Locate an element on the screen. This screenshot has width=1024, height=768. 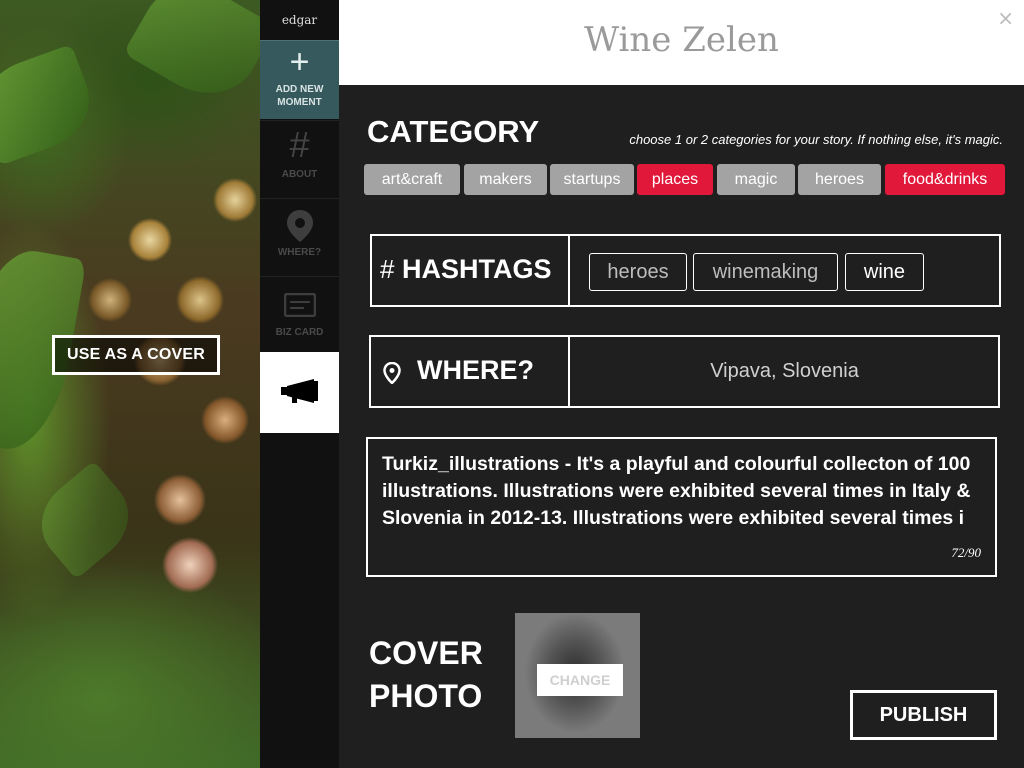
sidebar-item-where: WHERE? is located at coordinates (299, 237).